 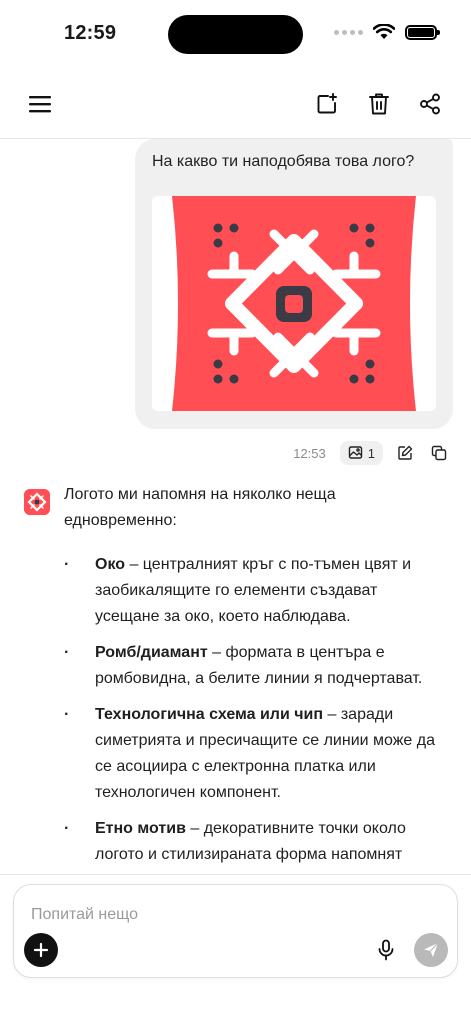 I want to click on send-icon, so click(x=431, y=949).